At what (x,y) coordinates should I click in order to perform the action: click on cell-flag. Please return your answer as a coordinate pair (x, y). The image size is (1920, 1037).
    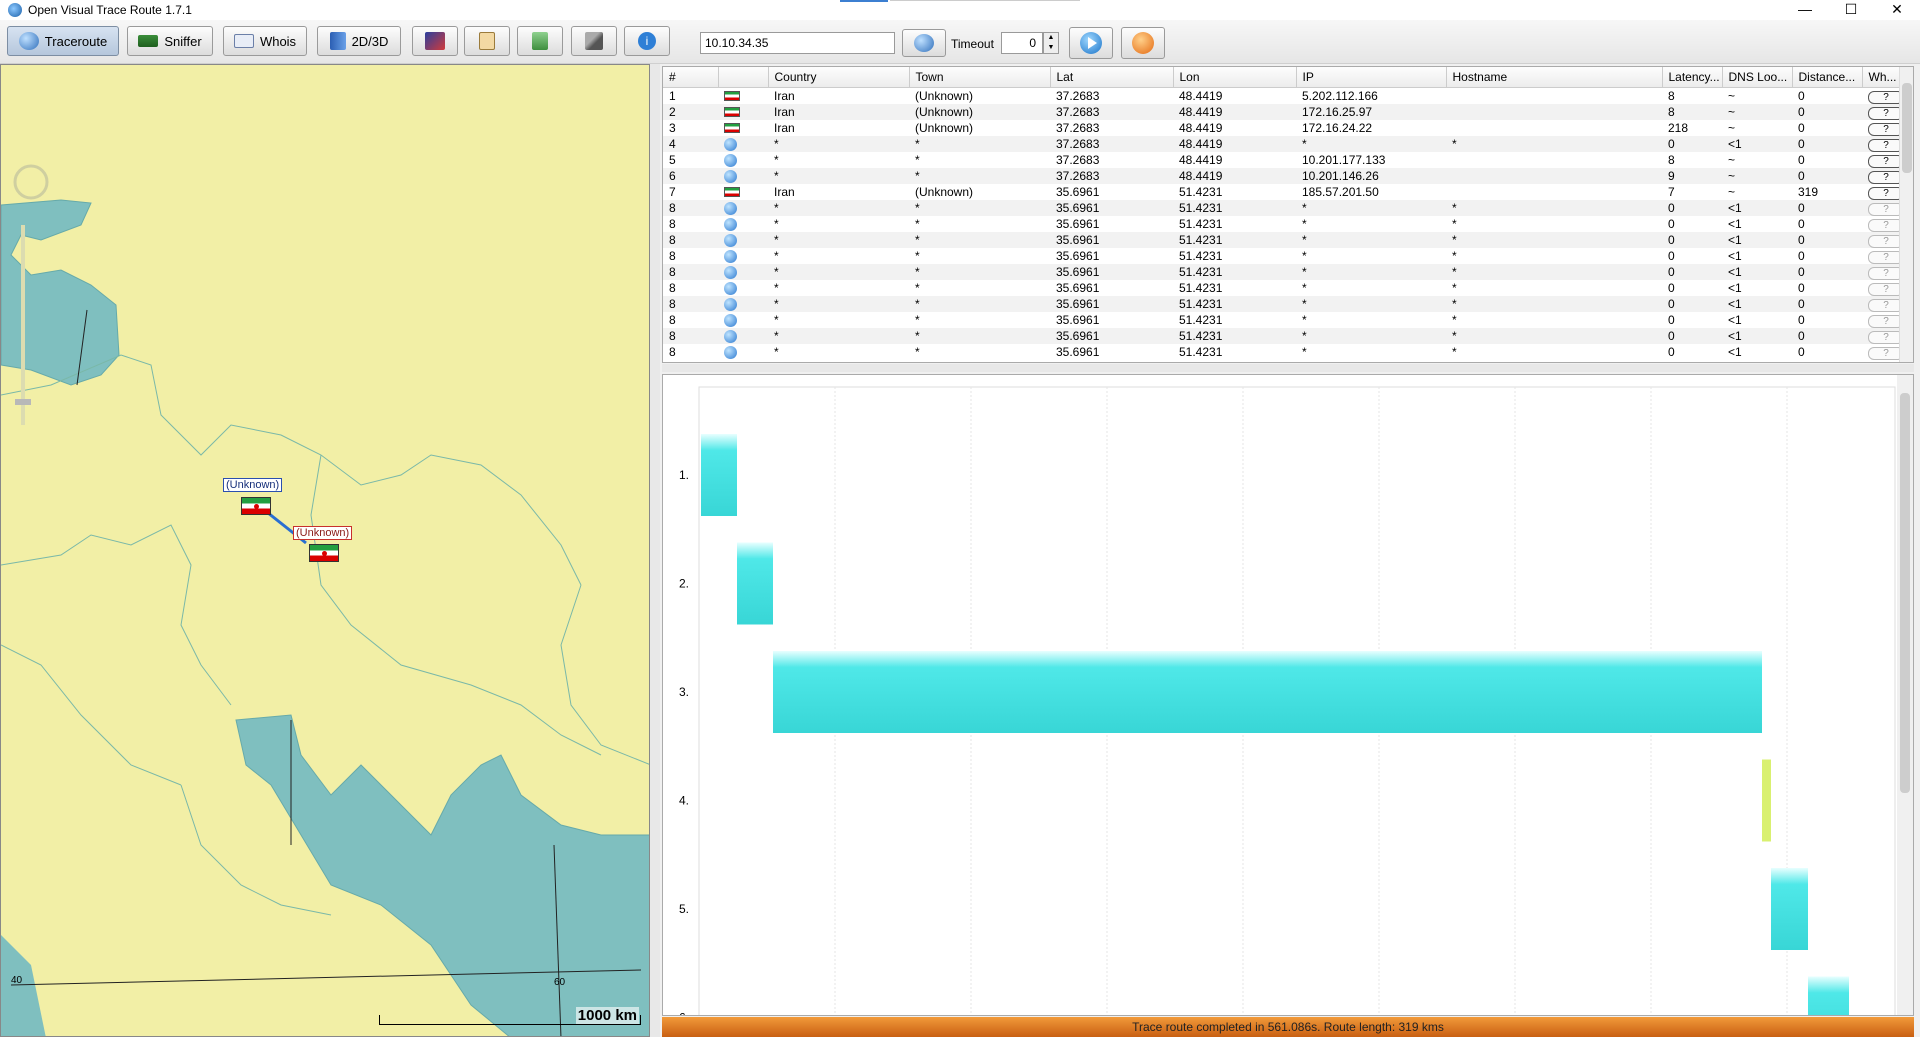
    Looking at the image, I should click on (743, 143).